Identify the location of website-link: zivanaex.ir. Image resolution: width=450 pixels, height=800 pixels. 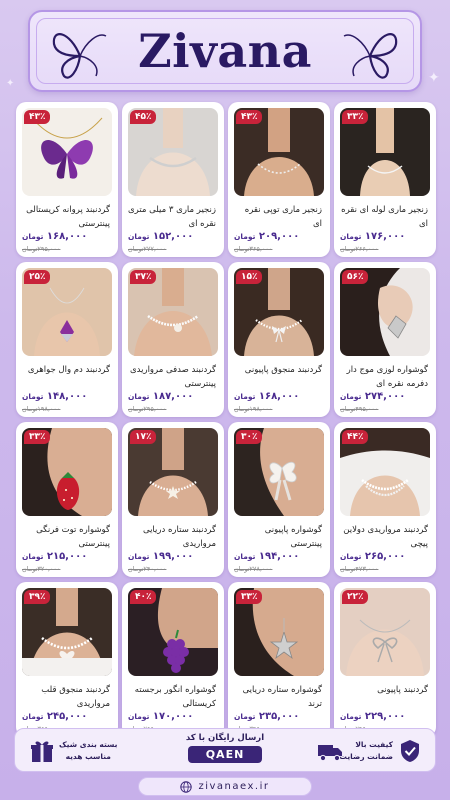
(225, 786).